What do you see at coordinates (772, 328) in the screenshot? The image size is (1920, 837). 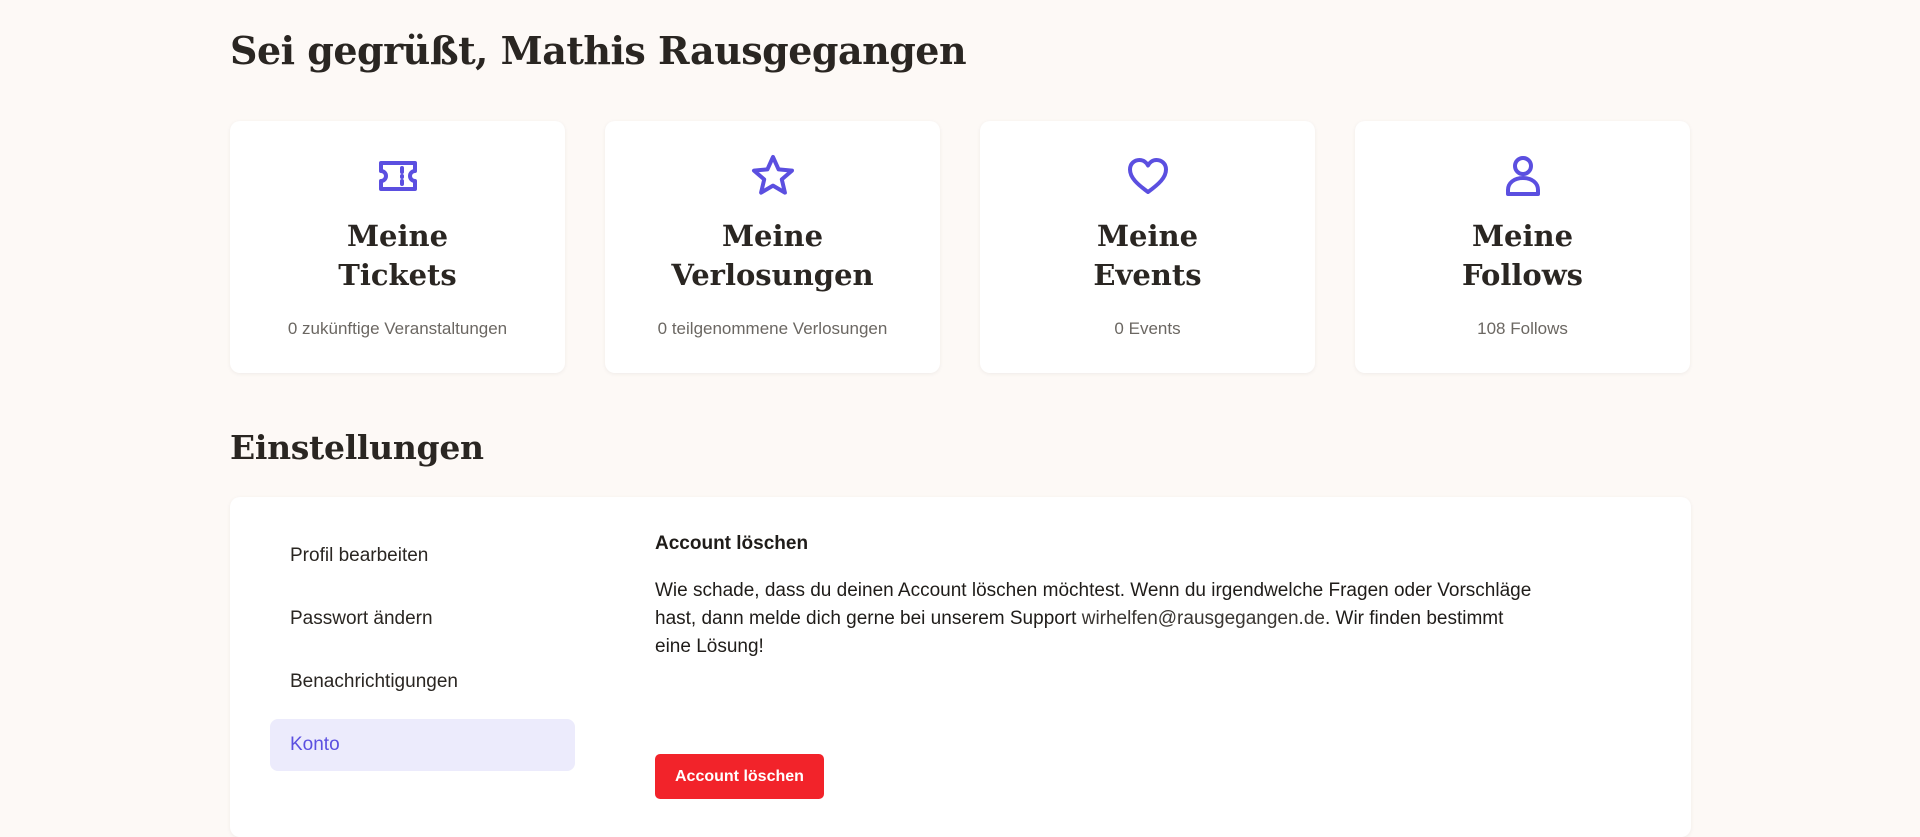 I see `card-subtitle: 0 teilgenommene Verlosungen` at bounding box center [772, 328].